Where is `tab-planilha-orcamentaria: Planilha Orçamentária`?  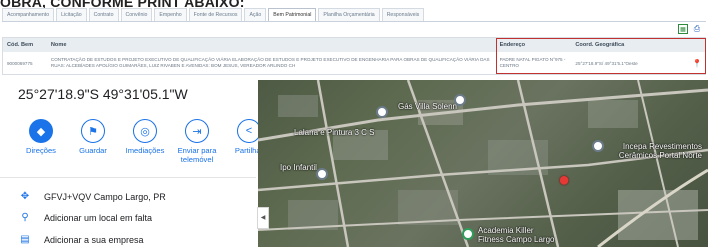
tab-planilha-orcamentaria: Planilha Orçamentária is located at coordinates (349, 15).